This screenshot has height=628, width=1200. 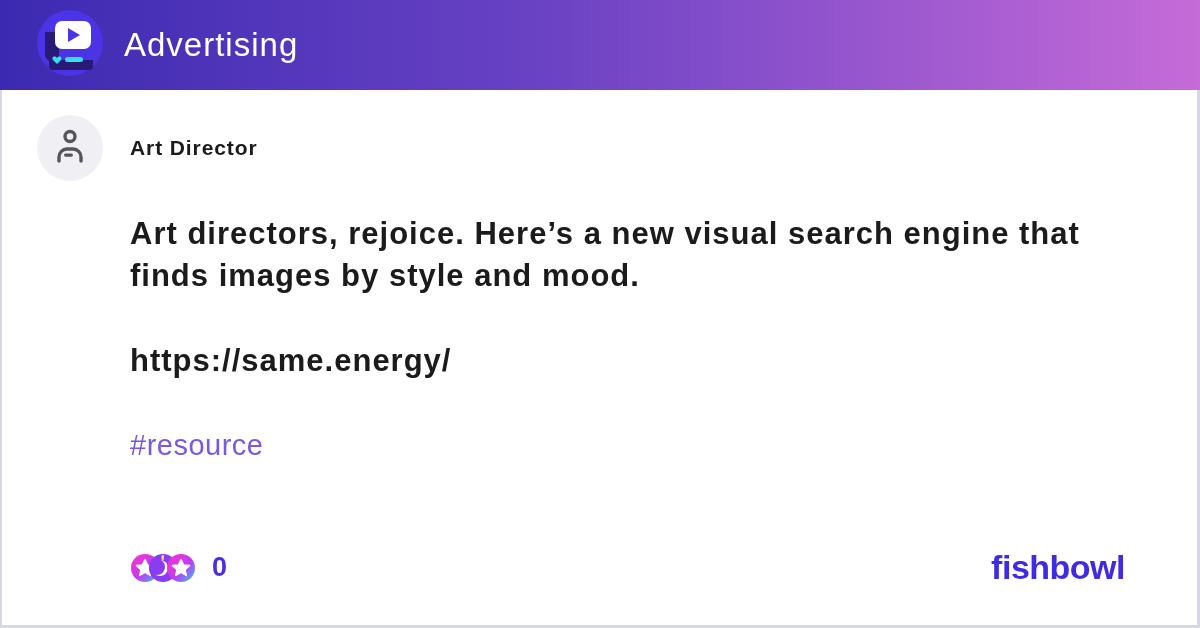 I want to click on star-reaction-icon, so click(x=181, y=567).